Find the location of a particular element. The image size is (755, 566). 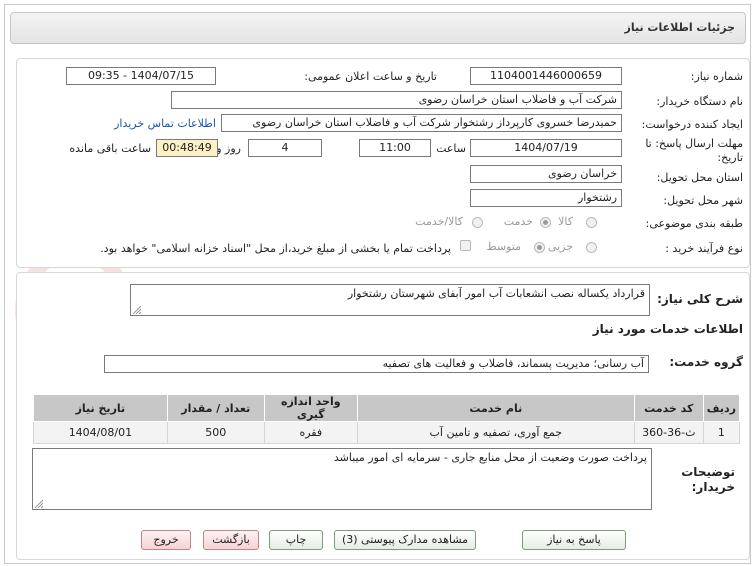

city-label: شهر محل تحویل: is located at coordinates (703, 200).